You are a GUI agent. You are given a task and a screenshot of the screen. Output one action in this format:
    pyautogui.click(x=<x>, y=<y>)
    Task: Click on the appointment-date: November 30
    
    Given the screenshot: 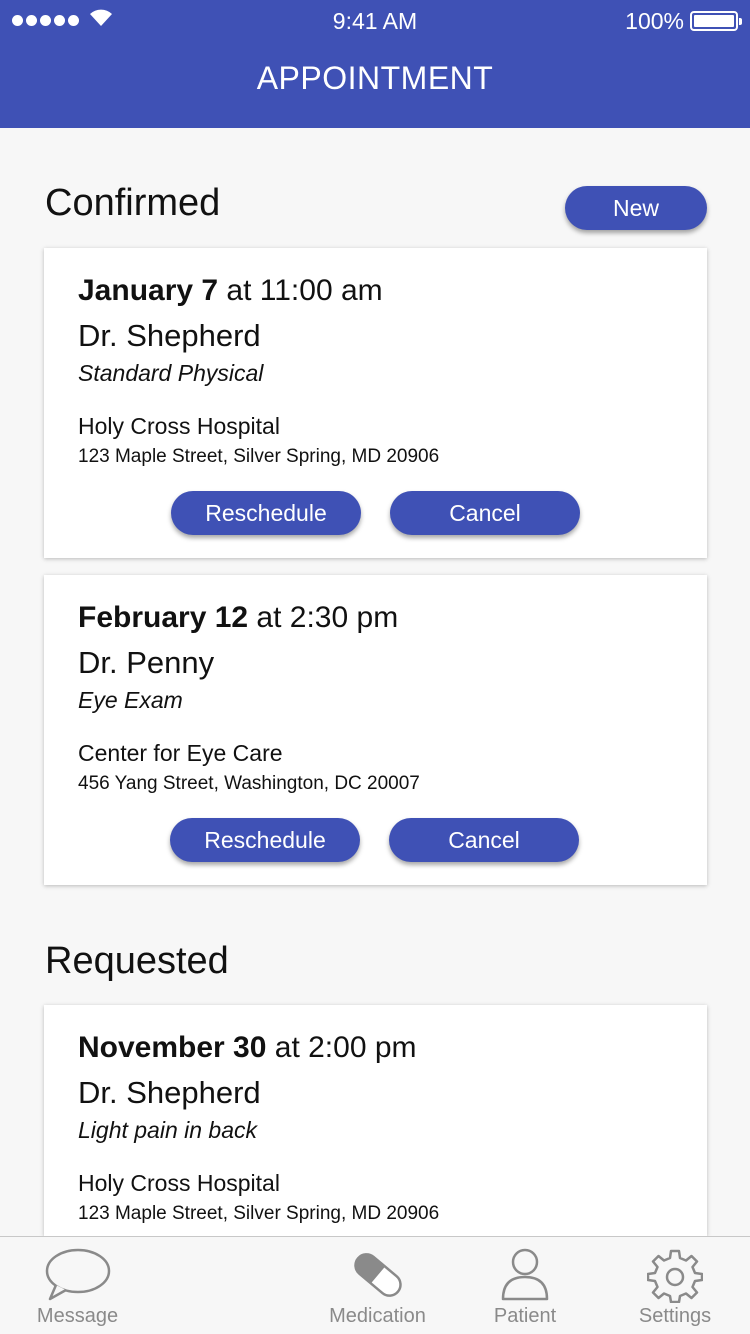 What is the action you would take?
    pyautogui.click(x=172, y=1047)
    